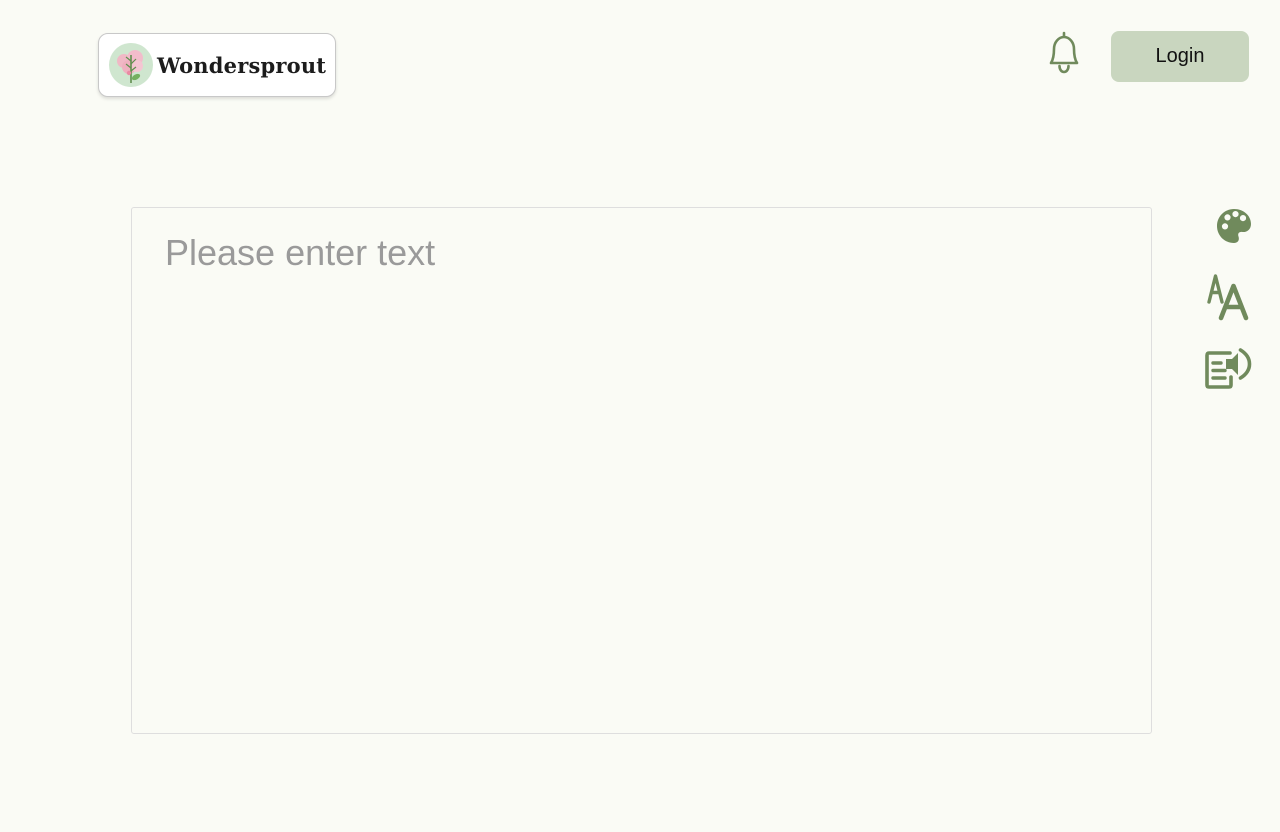 This screenshot has width=1280, height=832. What do you see at coordinates (1064, 53) in the screenshot?
I see `bell-icon` at bounding box center [1064, 53].